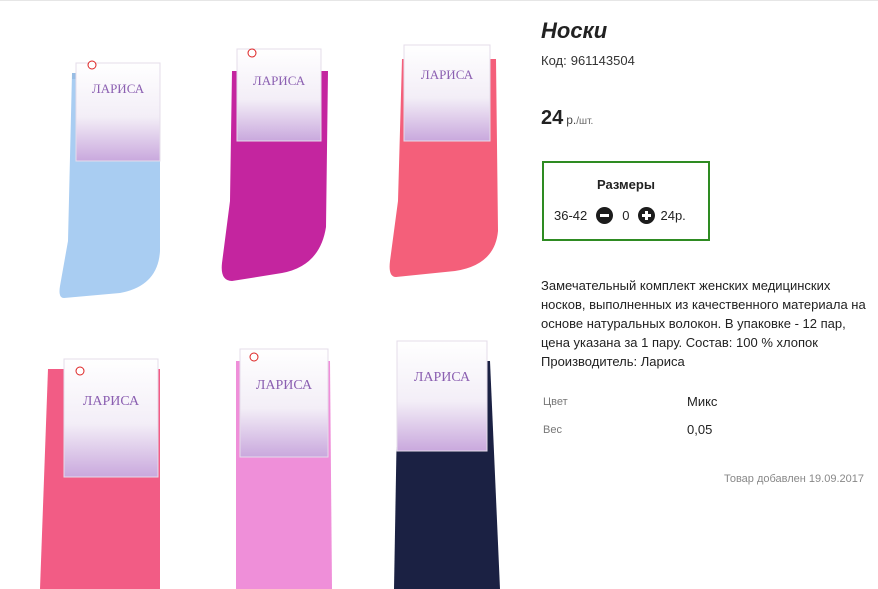 The height and width of the screenshot is (589, 878). I want to click on sock-light-pink: ЛАРИСА, so click(284, 468).